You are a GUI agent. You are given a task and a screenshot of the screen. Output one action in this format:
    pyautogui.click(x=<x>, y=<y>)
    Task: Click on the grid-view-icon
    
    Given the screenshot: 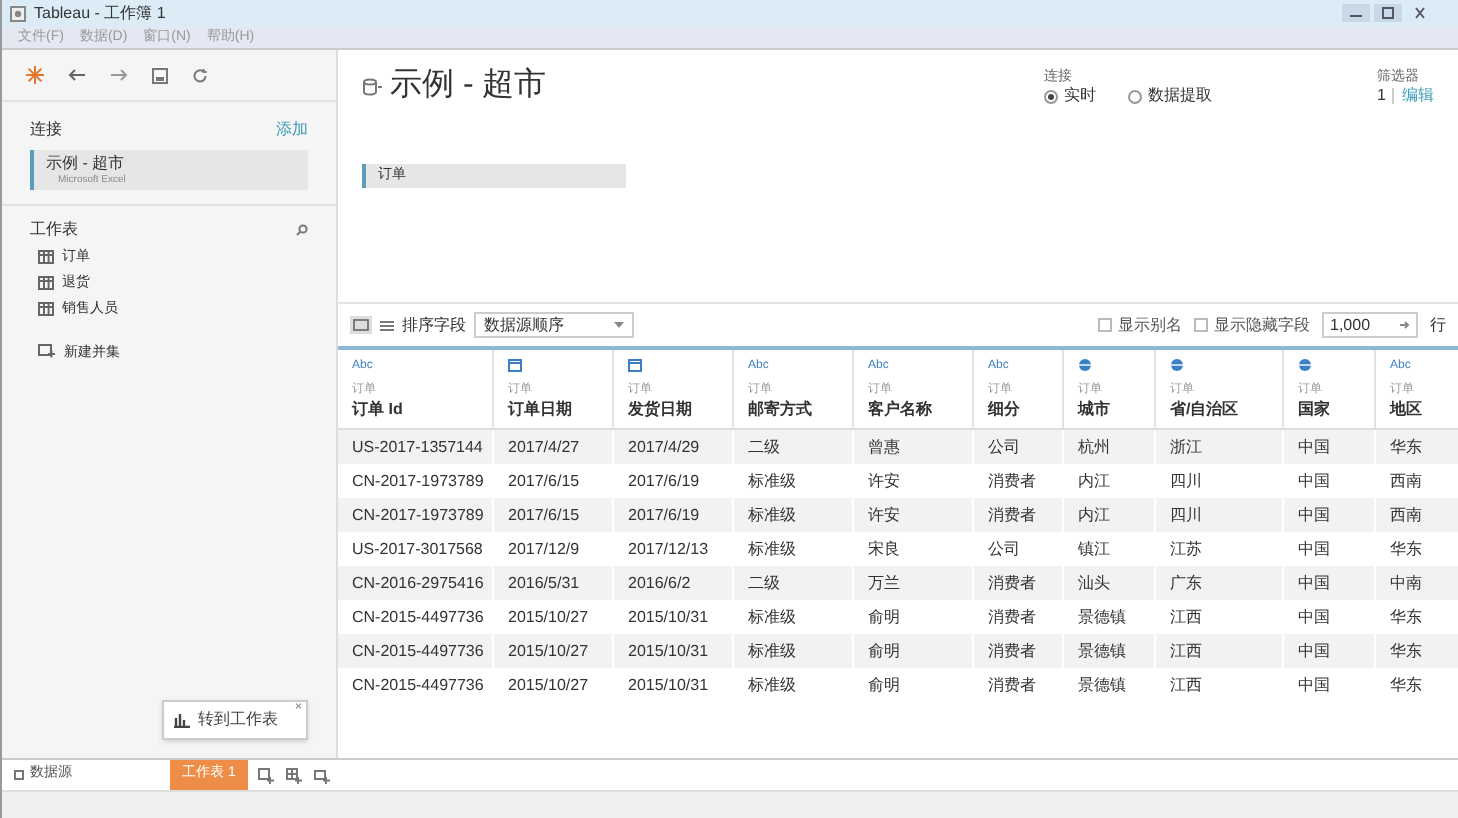 What is the action you would take?
    pyautogui.click(x=361, y=325)
    